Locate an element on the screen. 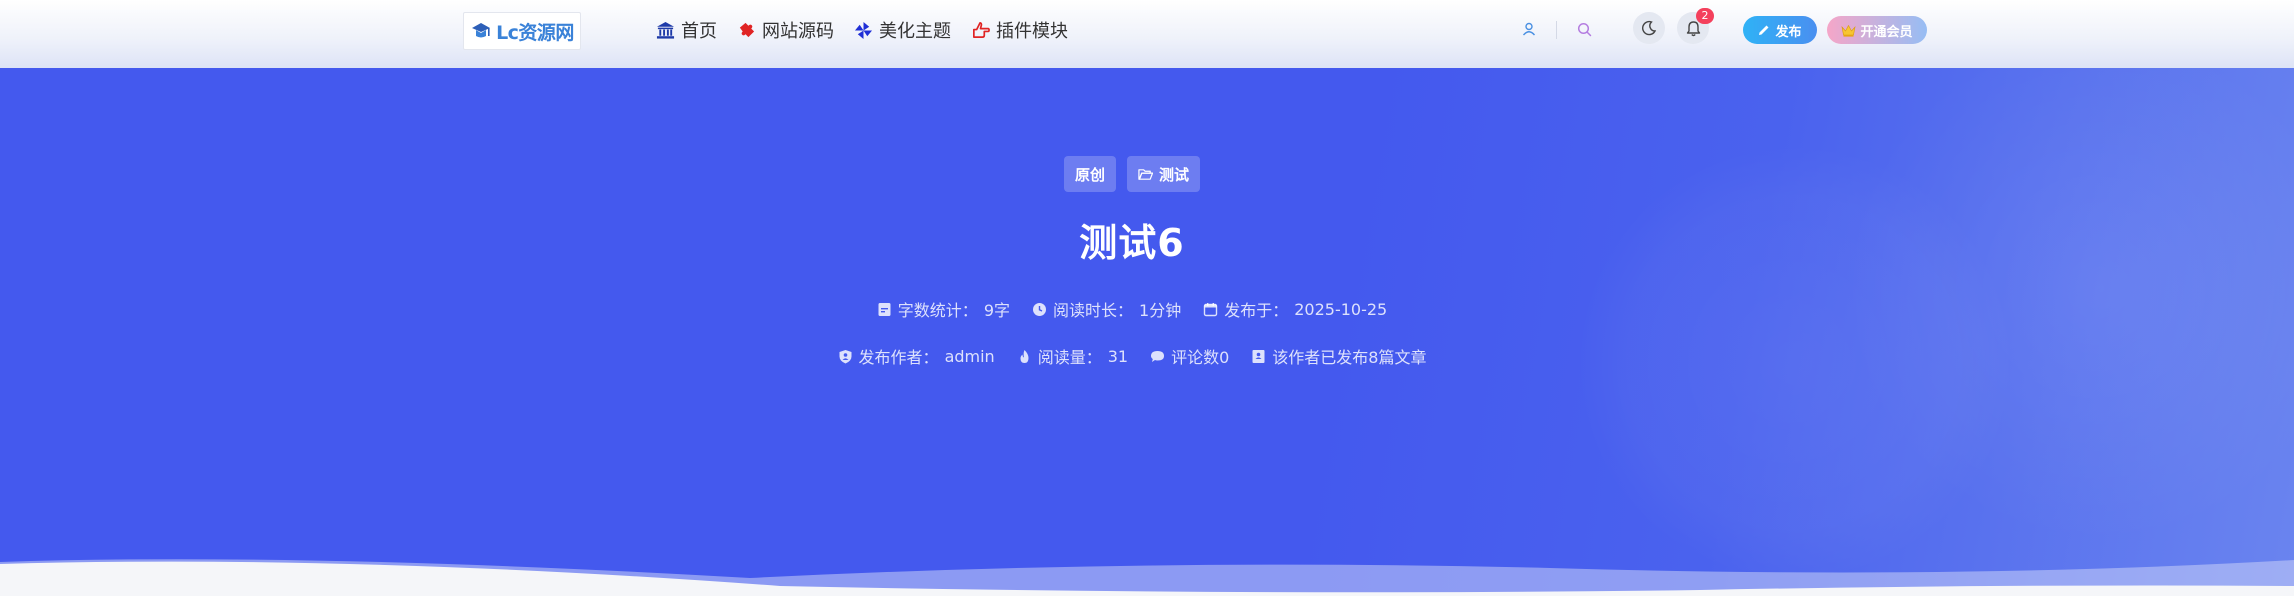  hero-bottom-wave is located at coordinates (1147, 577).